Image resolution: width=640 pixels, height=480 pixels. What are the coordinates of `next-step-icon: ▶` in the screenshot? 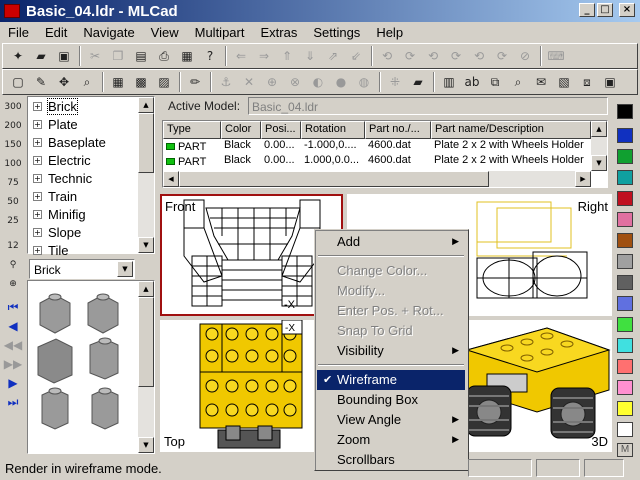 It's located at (13, 383).